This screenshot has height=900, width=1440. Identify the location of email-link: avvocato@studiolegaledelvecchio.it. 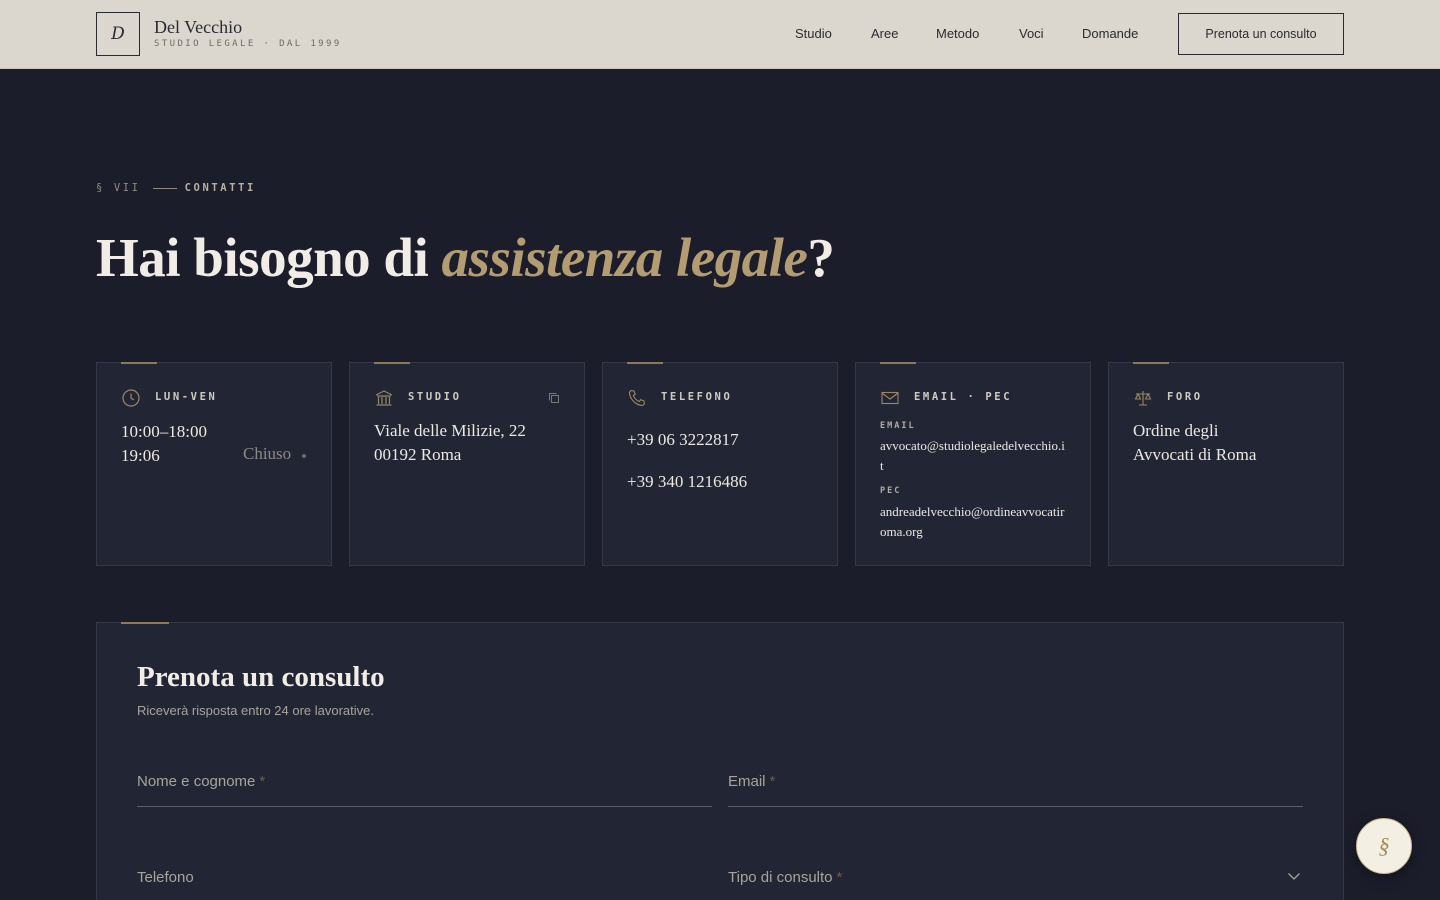
(974, 456).